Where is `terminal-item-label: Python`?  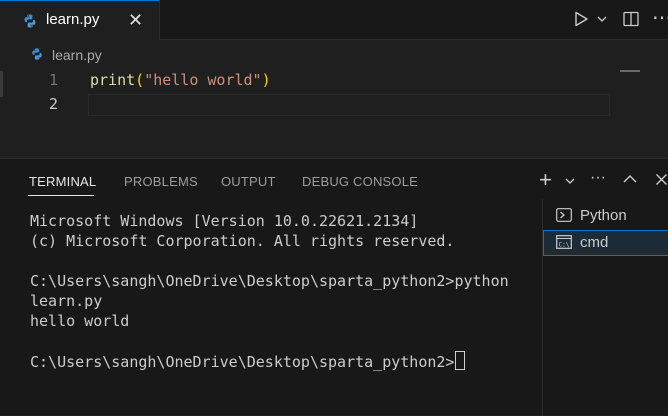 terminal-item-label: Python is located at coordinates (603, 215).